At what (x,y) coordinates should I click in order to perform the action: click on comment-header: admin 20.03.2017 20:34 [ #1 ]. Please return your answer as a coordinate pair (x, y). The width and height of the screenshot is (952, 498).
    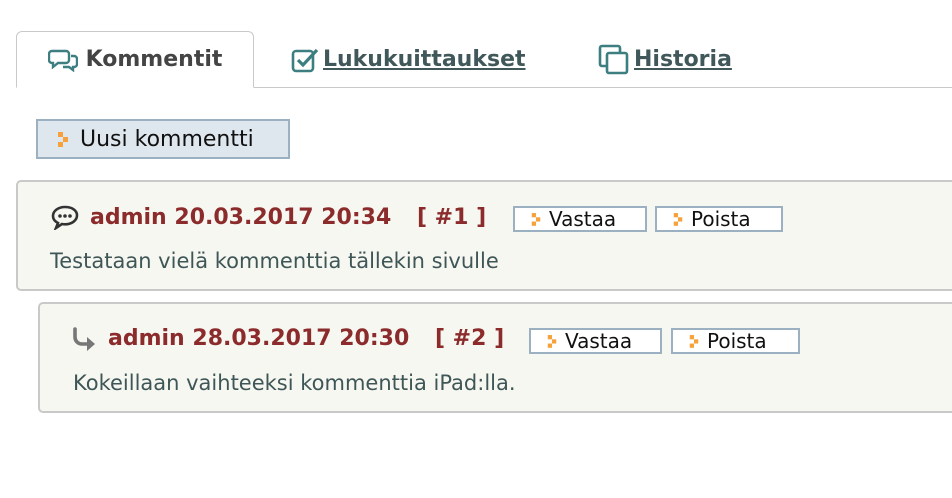
    Looking at the image, I should click on (268, 217).